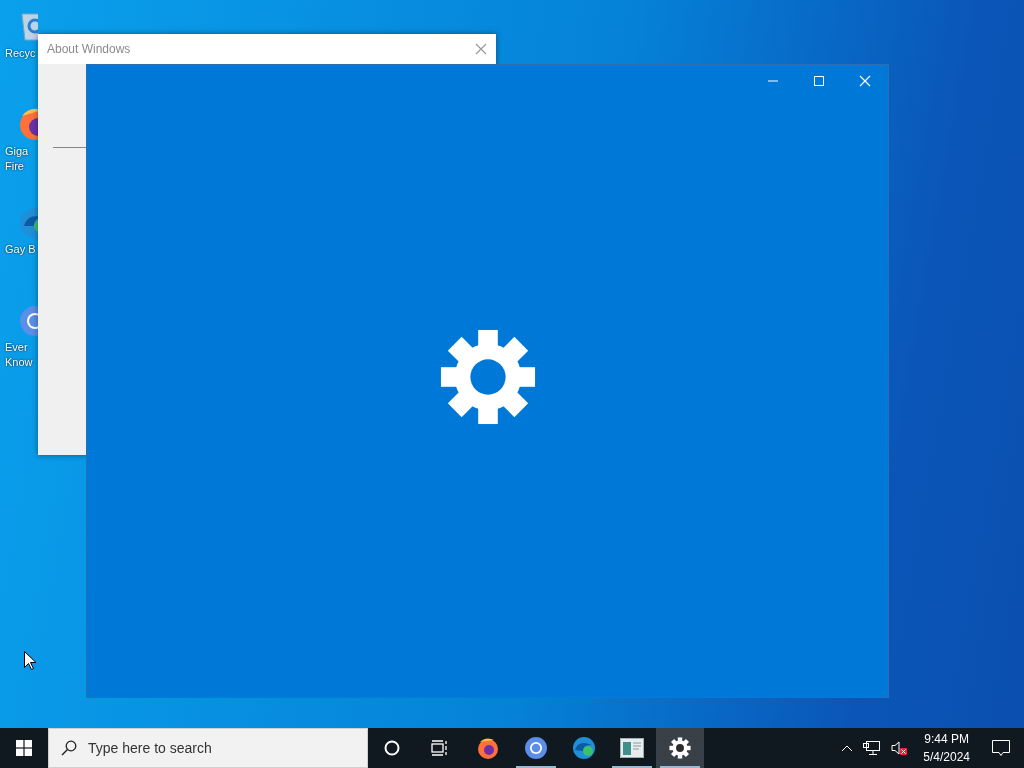  Describe the element at coordinates (17, 151) in the screenshot. I see `icon-label: Giga` at that location.